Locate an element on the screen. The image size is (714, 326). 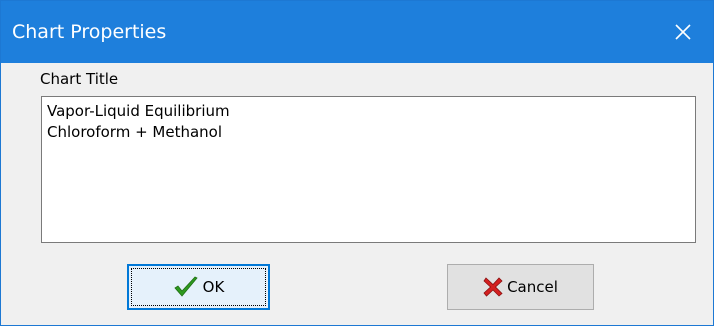
checkmark-icon is located at coordinates (186, 287).